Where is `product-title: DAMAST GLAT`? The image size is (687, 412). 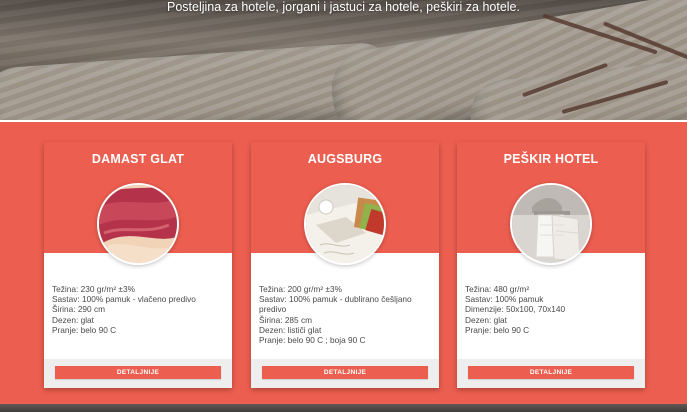
product-title: DAMAST GLAT is located at coordinates (138, 159).